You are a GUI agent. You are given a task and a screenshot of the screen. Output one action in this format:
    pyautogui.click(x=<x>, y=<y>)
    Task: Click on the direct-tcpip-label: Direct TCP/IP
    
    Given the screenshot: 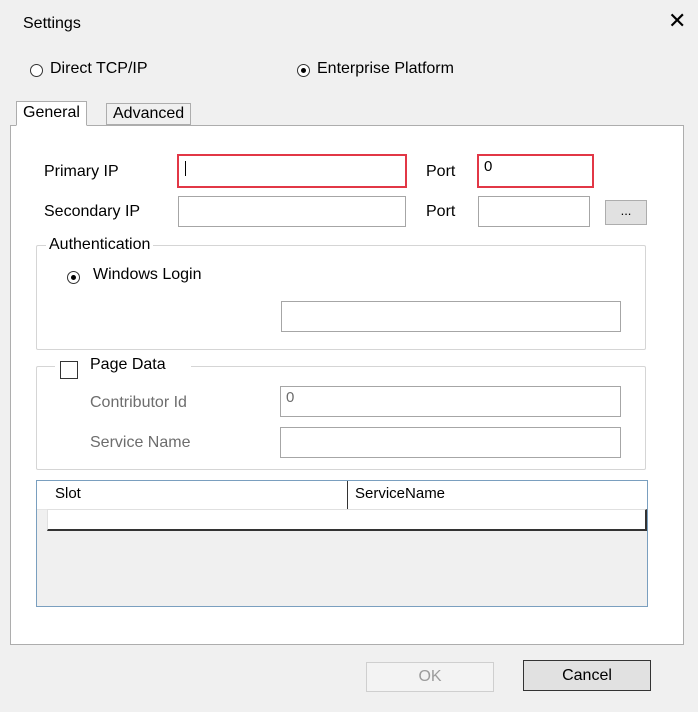 What is the action you would take?
    pyautogui.click(x=99, y=69)
    